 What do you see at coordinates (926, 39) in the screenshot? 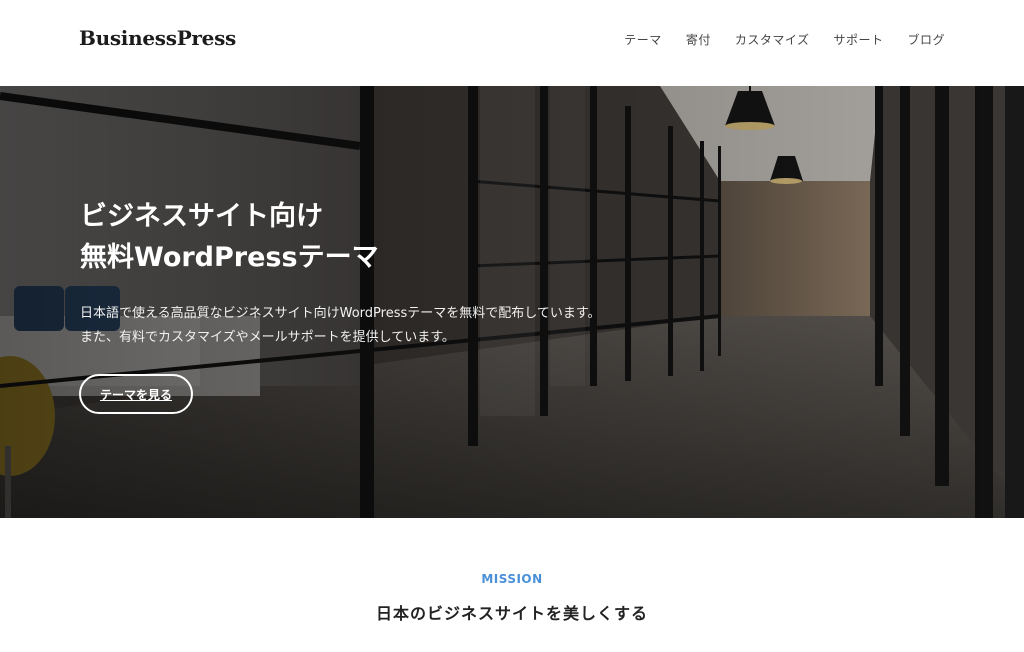
I see `nav-item-blog: ブログ` at bounding box center [926, 39].